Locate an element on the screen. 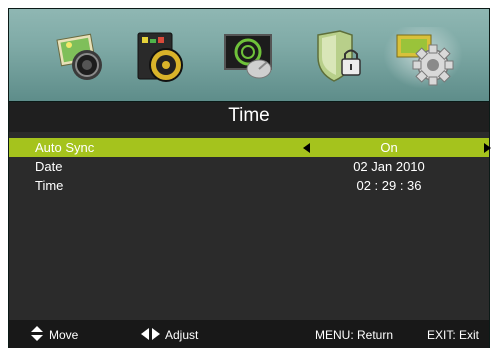 The width and height of the screenshot is (498, 348). hint-return-label: MENU: Return is located at coordinates (354, 335).